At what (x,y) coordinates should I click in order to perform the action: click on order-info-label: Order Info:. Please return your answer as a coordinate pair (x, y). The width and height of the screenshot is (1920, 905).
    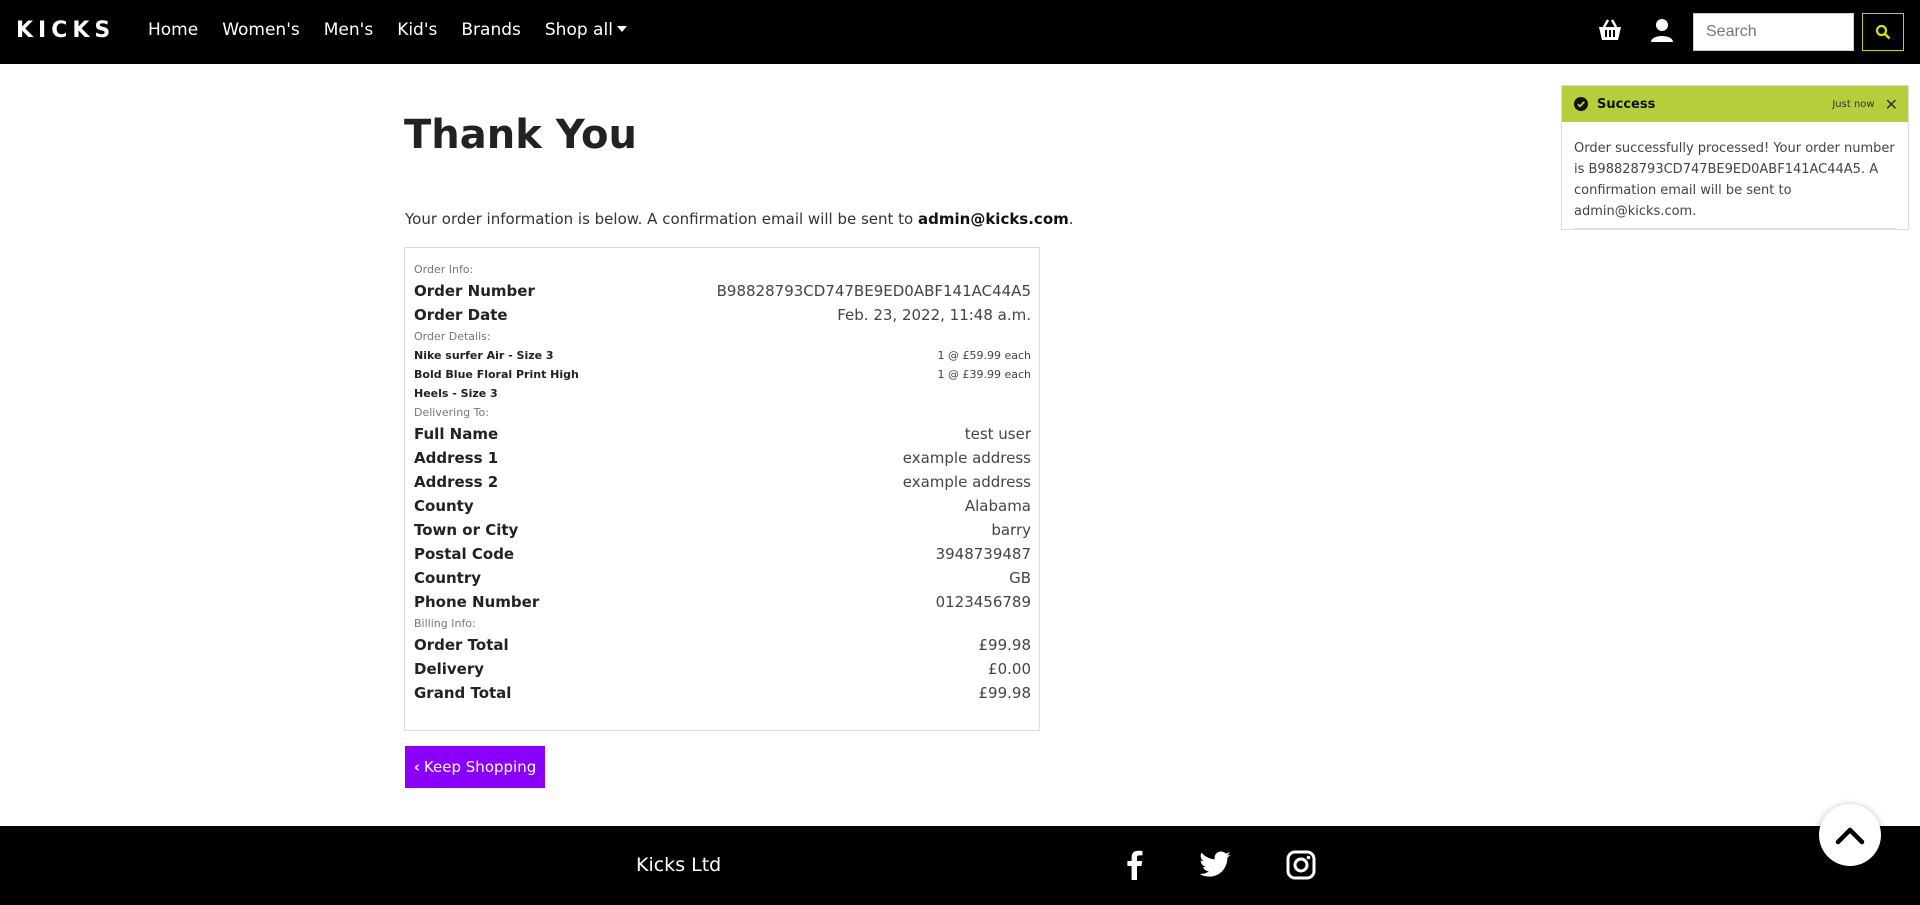
    Looking at the image, I should click on (444, 269).